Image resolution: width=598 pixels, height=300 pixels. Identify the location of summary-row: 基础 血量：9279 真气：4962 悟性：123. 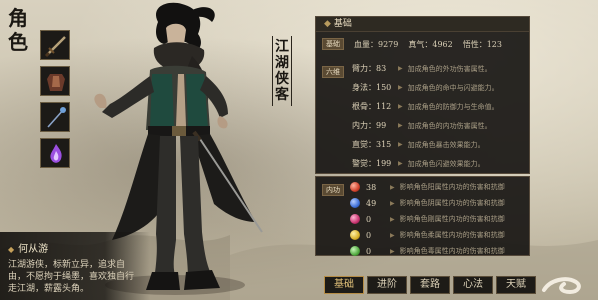
(422, 44).